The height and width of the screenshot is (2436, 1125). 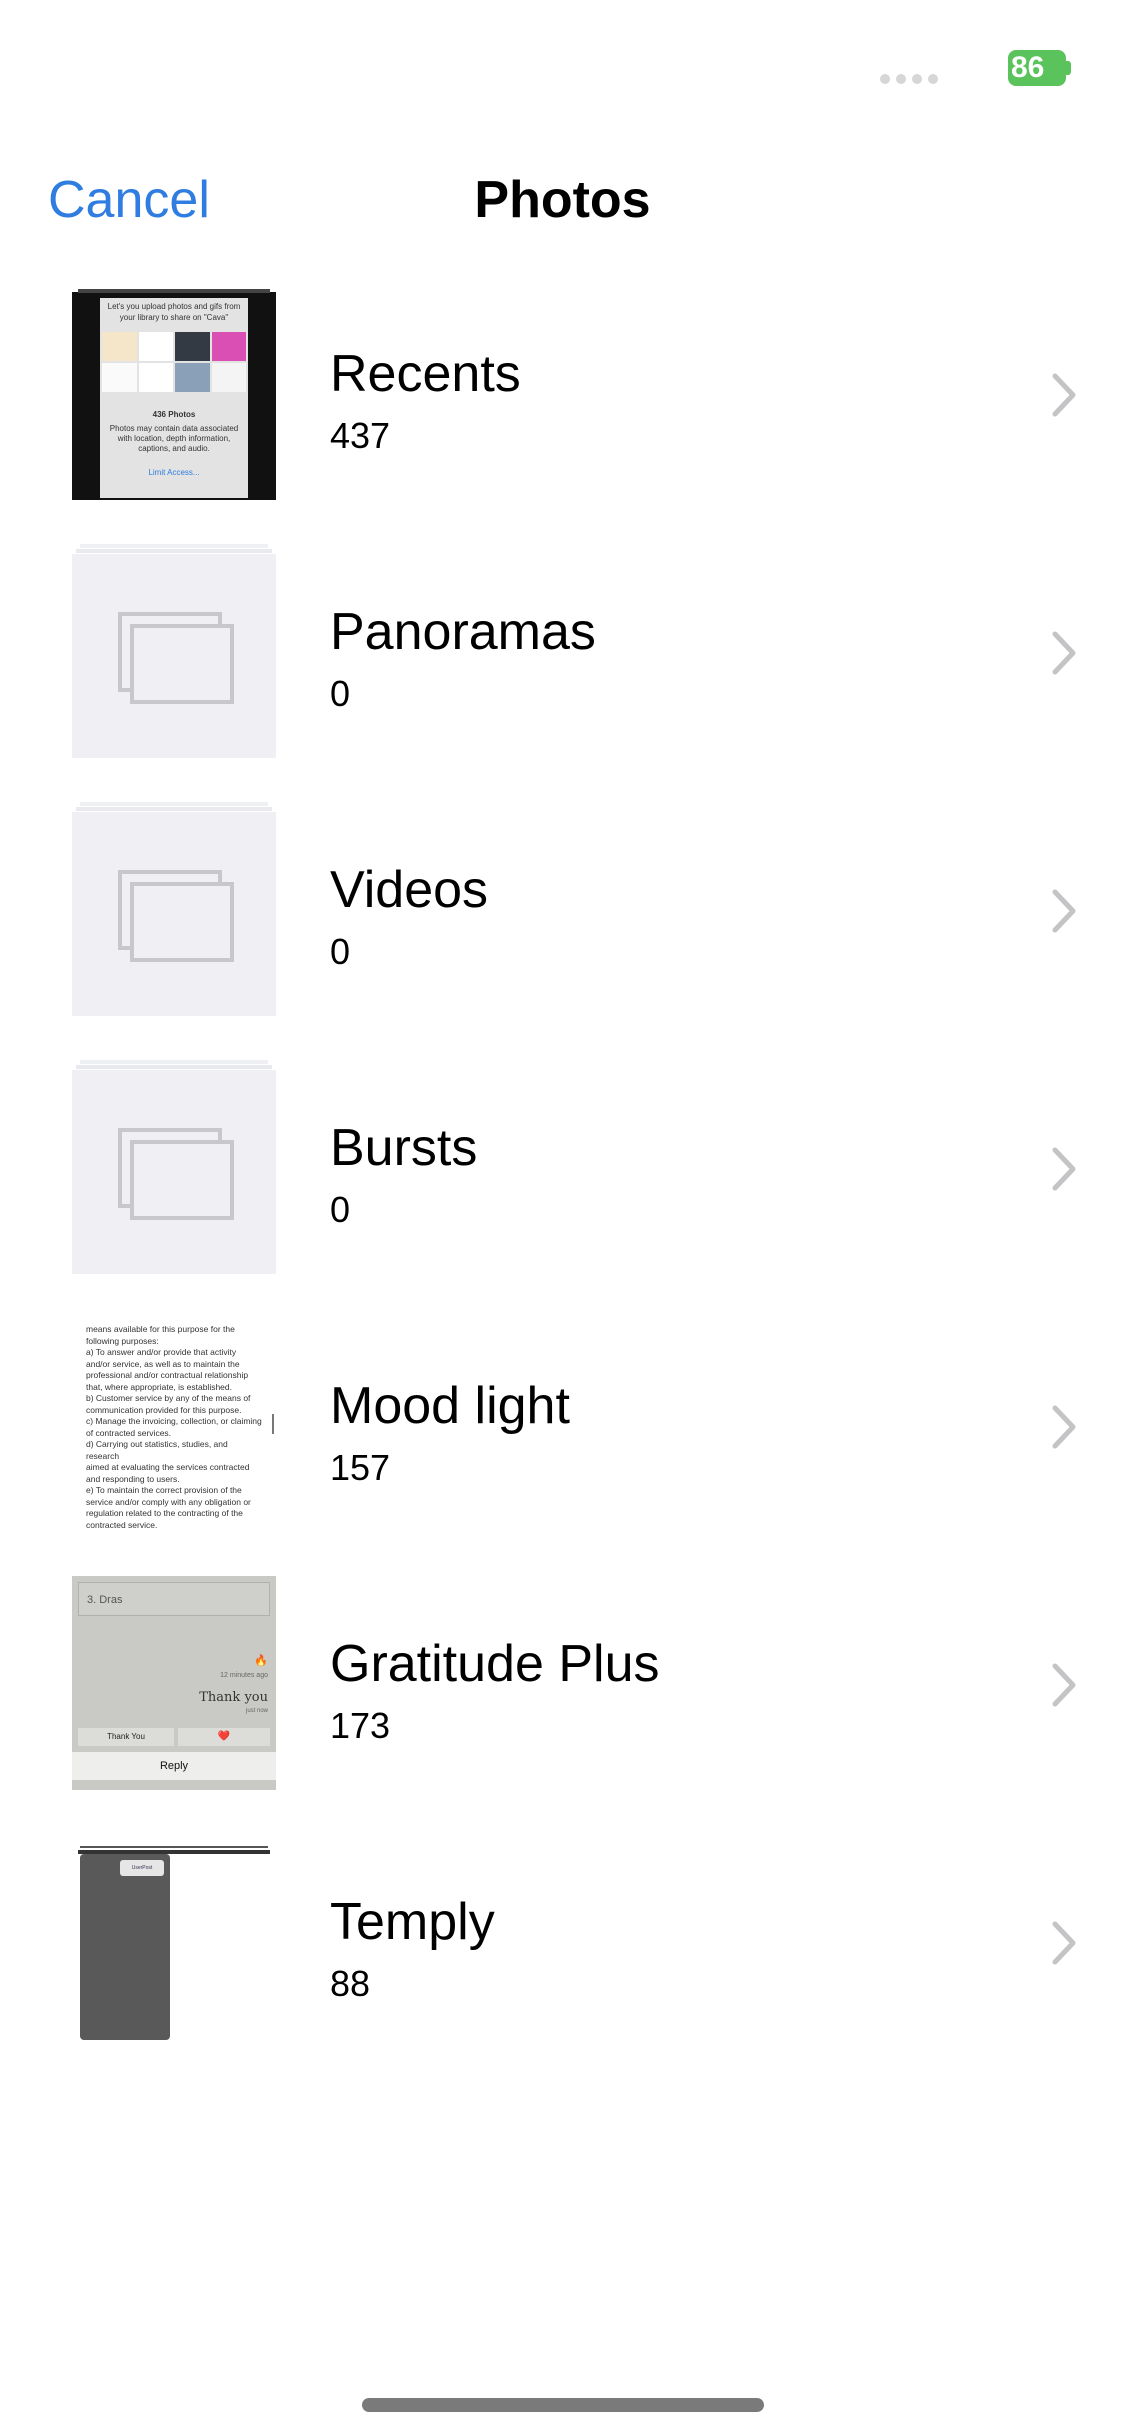 I want to click on album-name: Videos, so click(x=409, y=890).